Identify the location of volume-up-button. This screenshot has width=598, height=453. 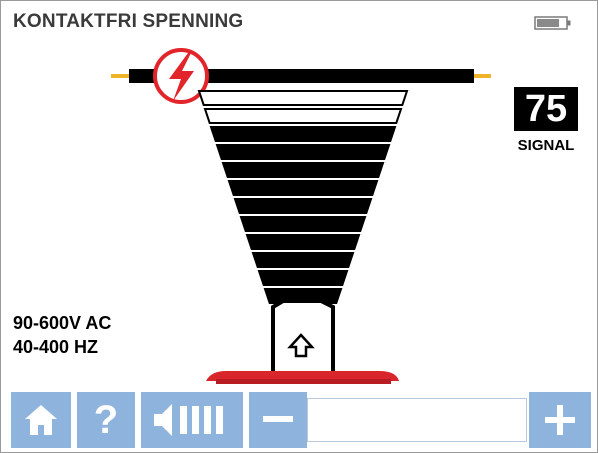
(560, 420).